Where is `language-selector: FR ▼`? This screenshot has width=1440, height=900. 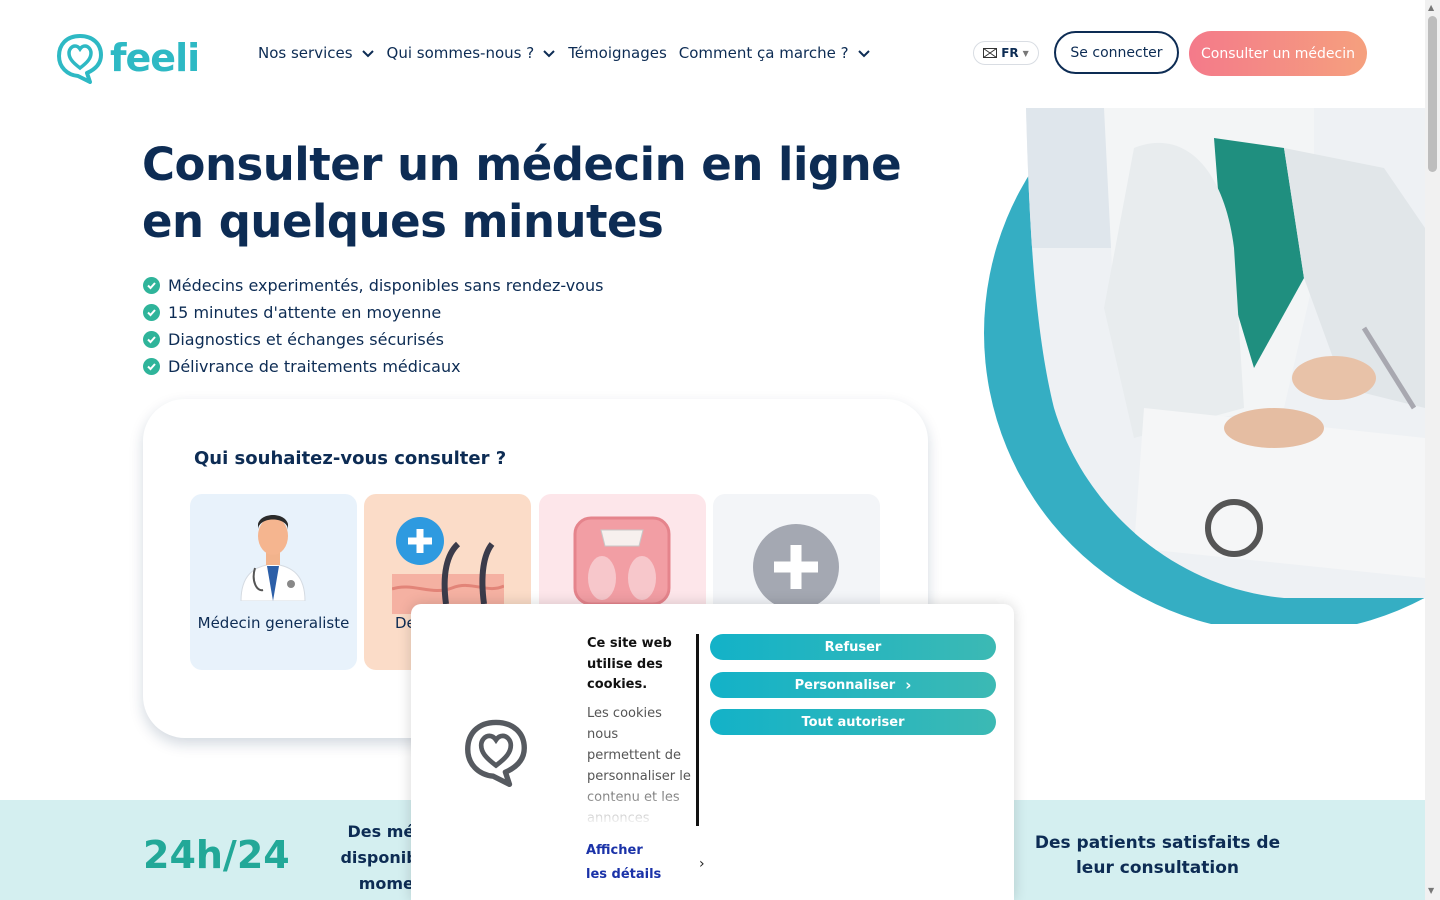 language-selector: FR ▼ is located at coordinates (1006, 53).